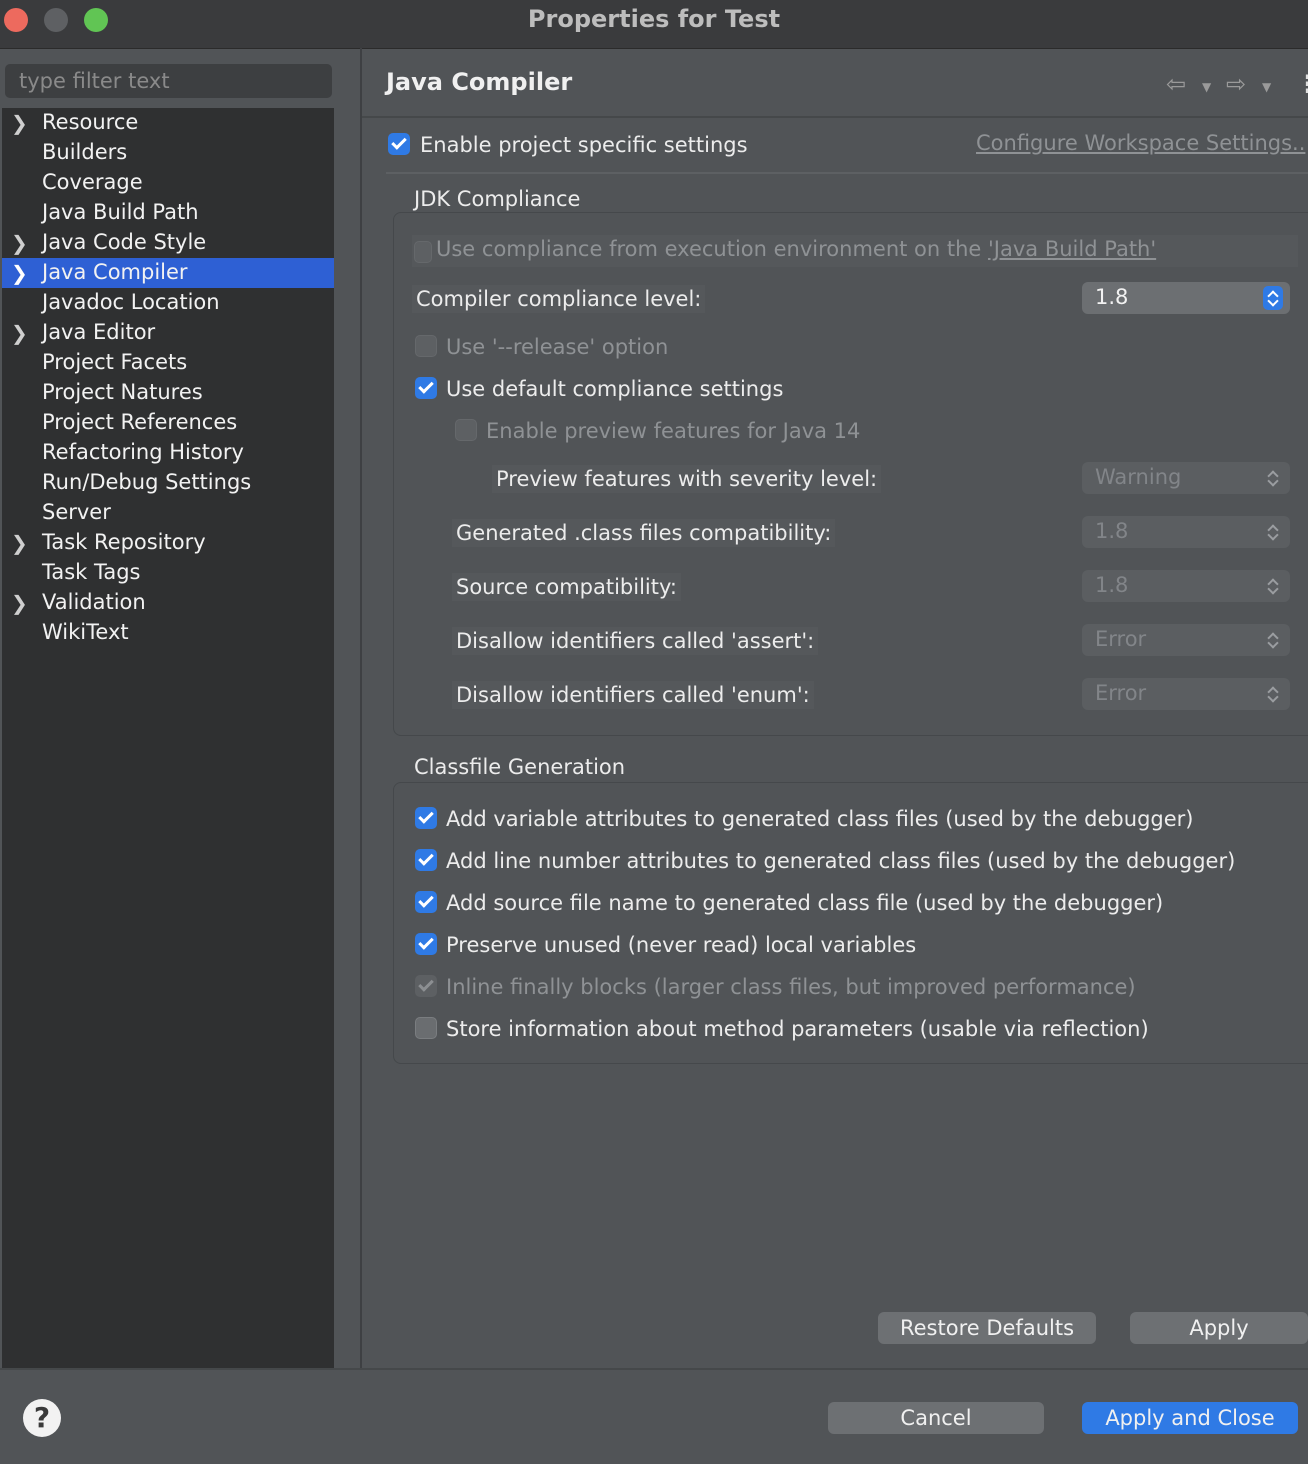 The image size is (1308, 1464). Describe the element at coordinates (91, 572) in the screenshot. I see `sidebar-item-label: Task Tags` at that location.